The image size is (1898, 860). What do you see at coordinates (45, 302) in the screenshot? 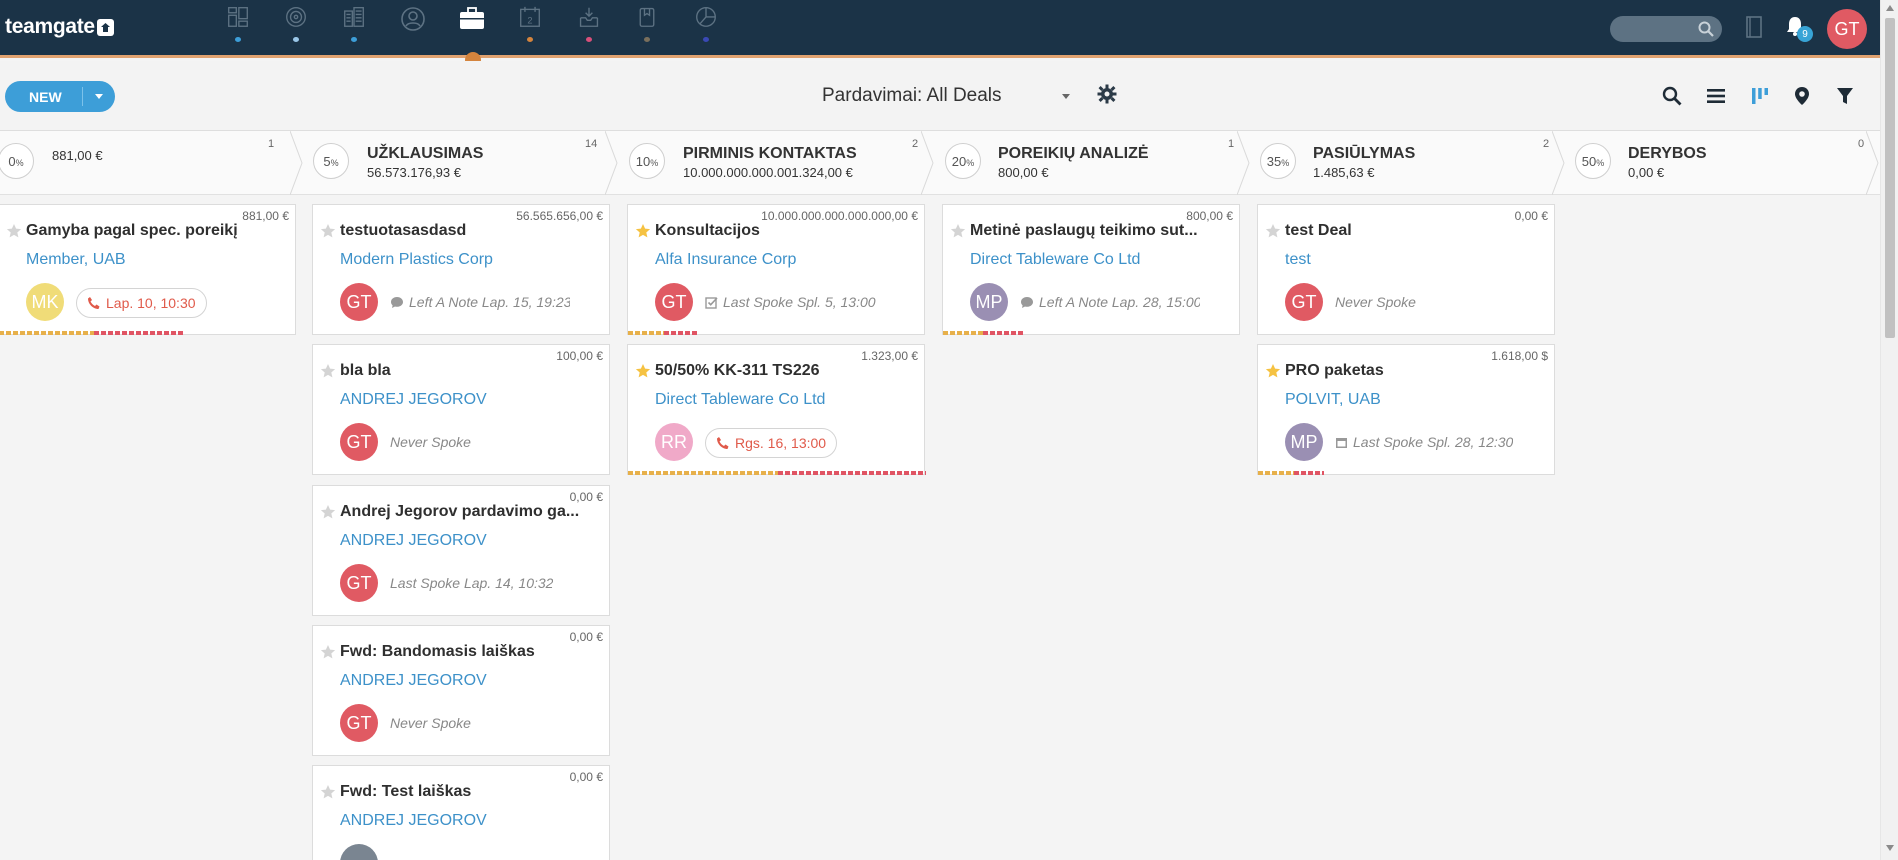
I see `deal-owner-avatar: MK` at bounding box center [45, 302].